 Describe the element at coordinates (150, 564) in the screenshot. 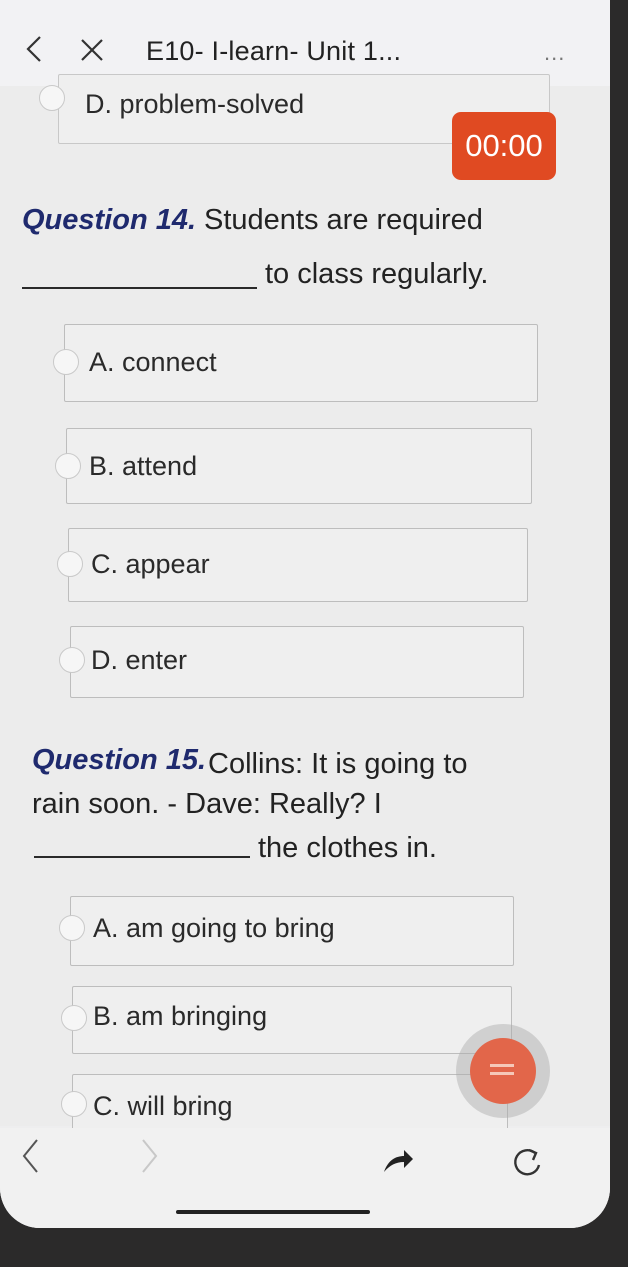

I see `option-label: C. appear` at that location.